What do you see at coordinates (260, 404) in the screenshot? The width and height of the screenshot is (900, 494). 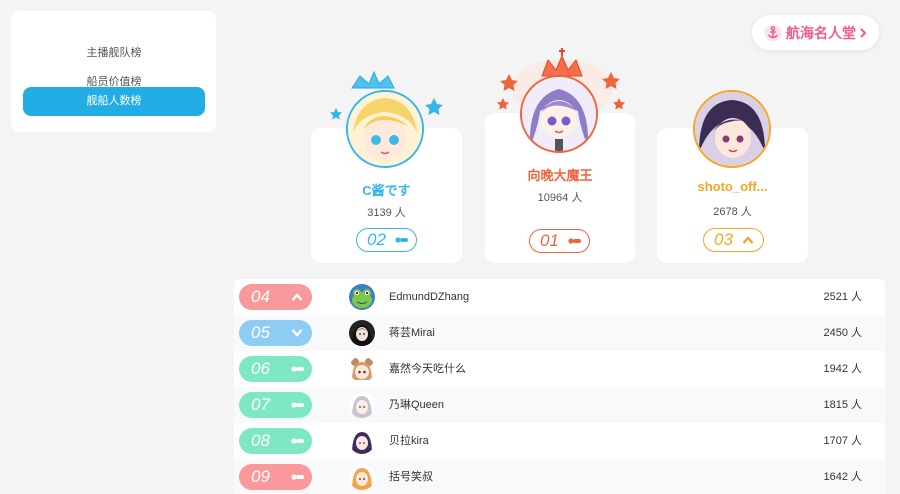 I see `rank-number: 07` at bounding box center [260, 404].